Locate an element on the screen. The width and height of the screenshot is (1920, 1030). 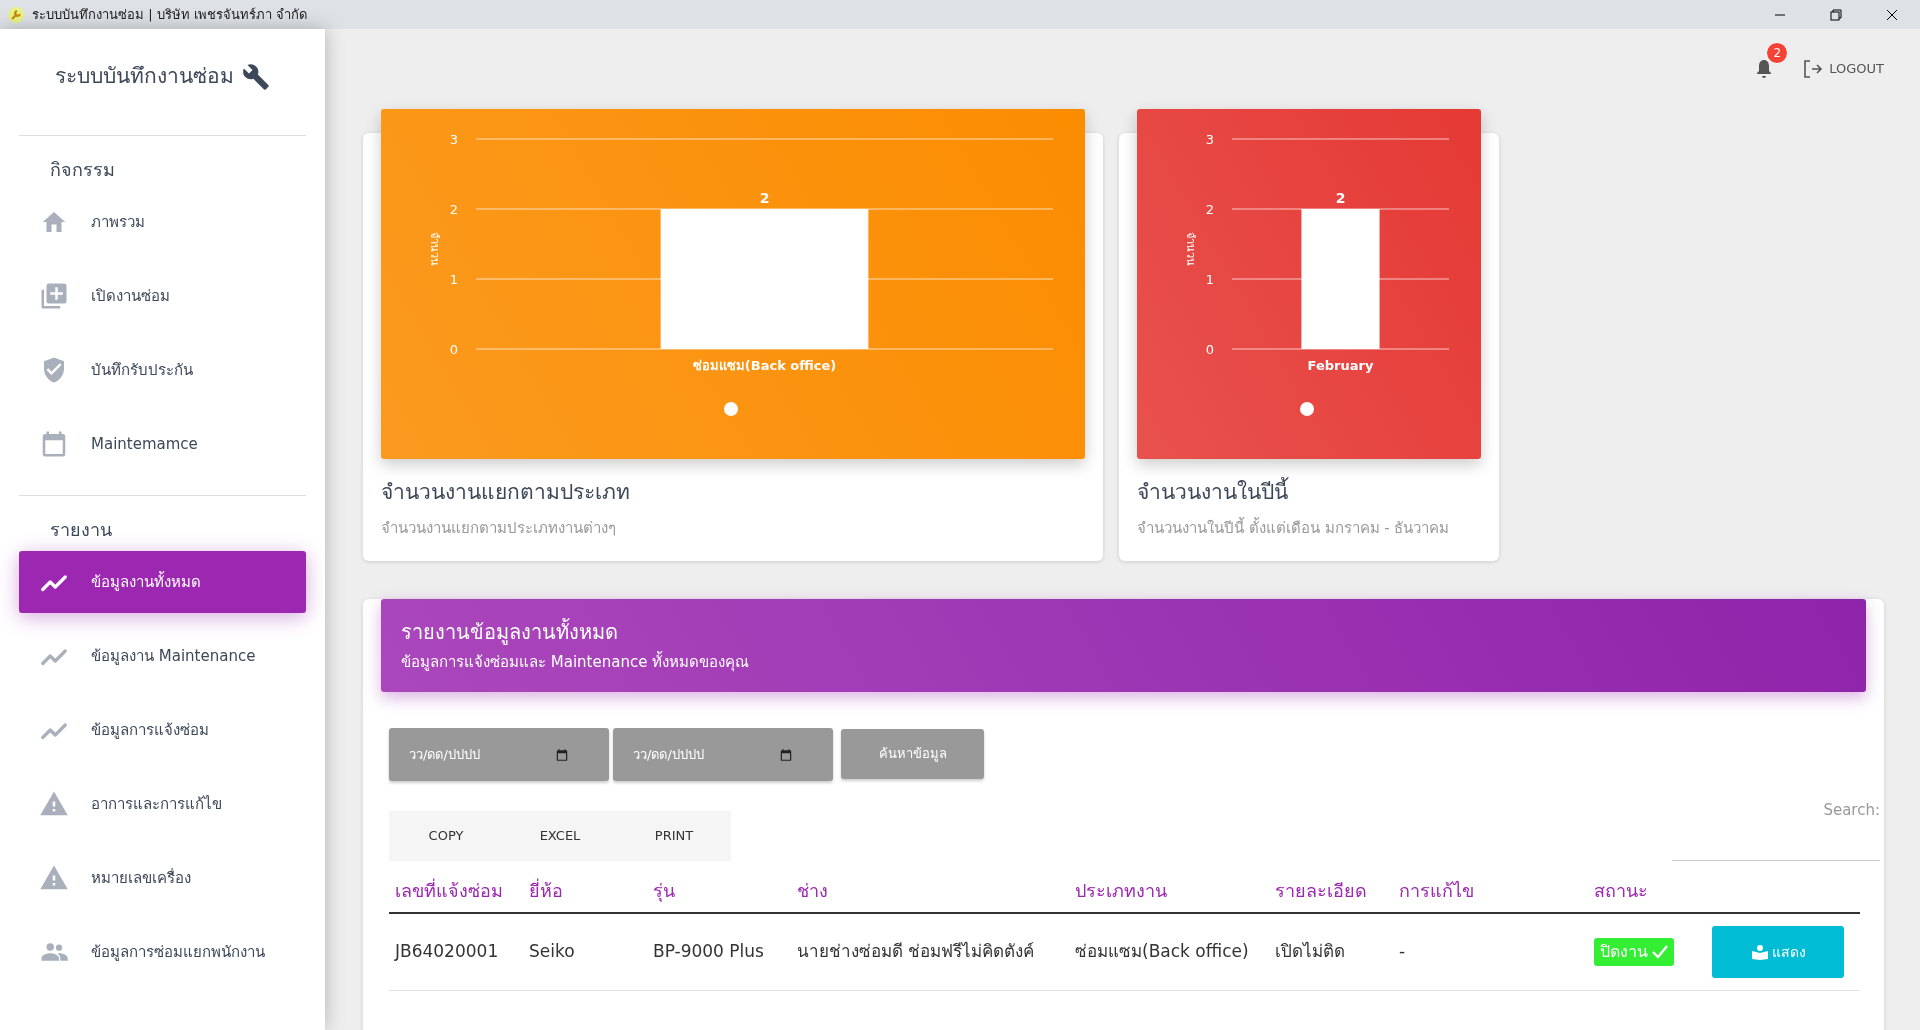
report-subtitle: ข้อมูลการแจ้งซ่อมและ Maintenance ทั้งหมดของคุณ is located at coordinates (576, 662).